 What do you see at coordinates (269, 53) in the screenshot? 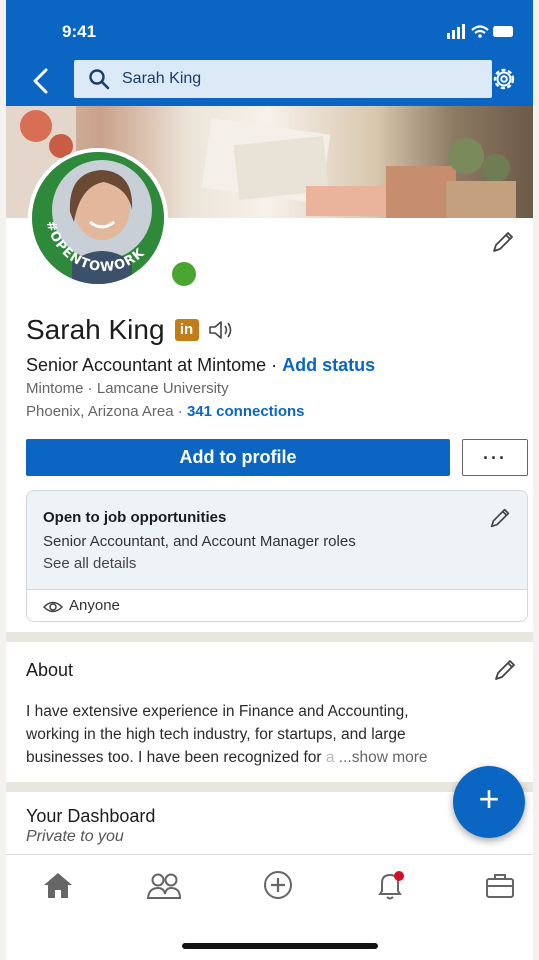
I see `top-bar: 9:41 Sarah King` at bounding box center [269, 53].